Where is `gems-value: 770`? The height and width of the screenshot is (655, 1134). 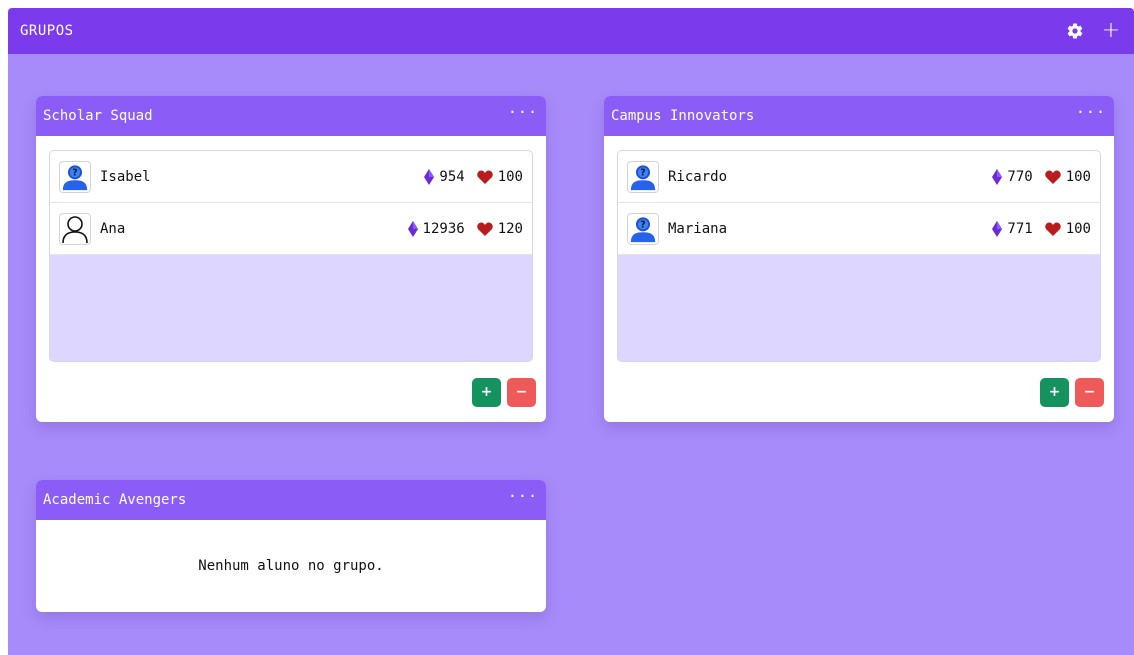
gems-value: 770 is located at coordinates (1020, 176).